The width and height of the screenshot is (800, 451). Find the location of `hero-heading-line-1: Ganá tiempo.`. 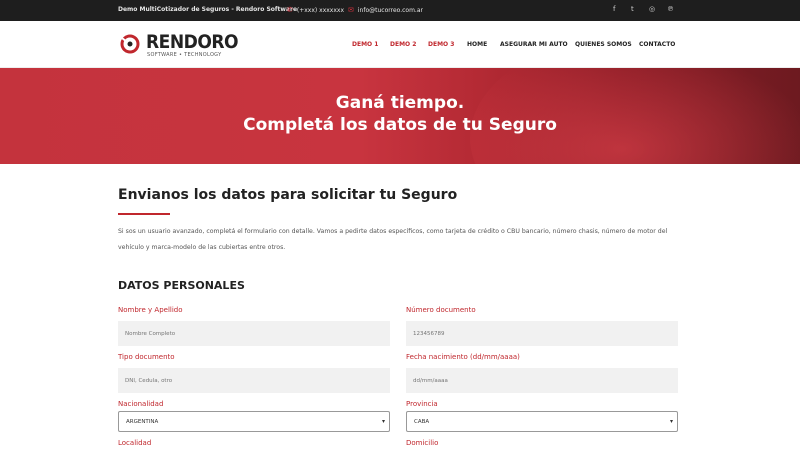

hero-heading-line-1: Ganá tiempo. is located at coordinates (400, 103).